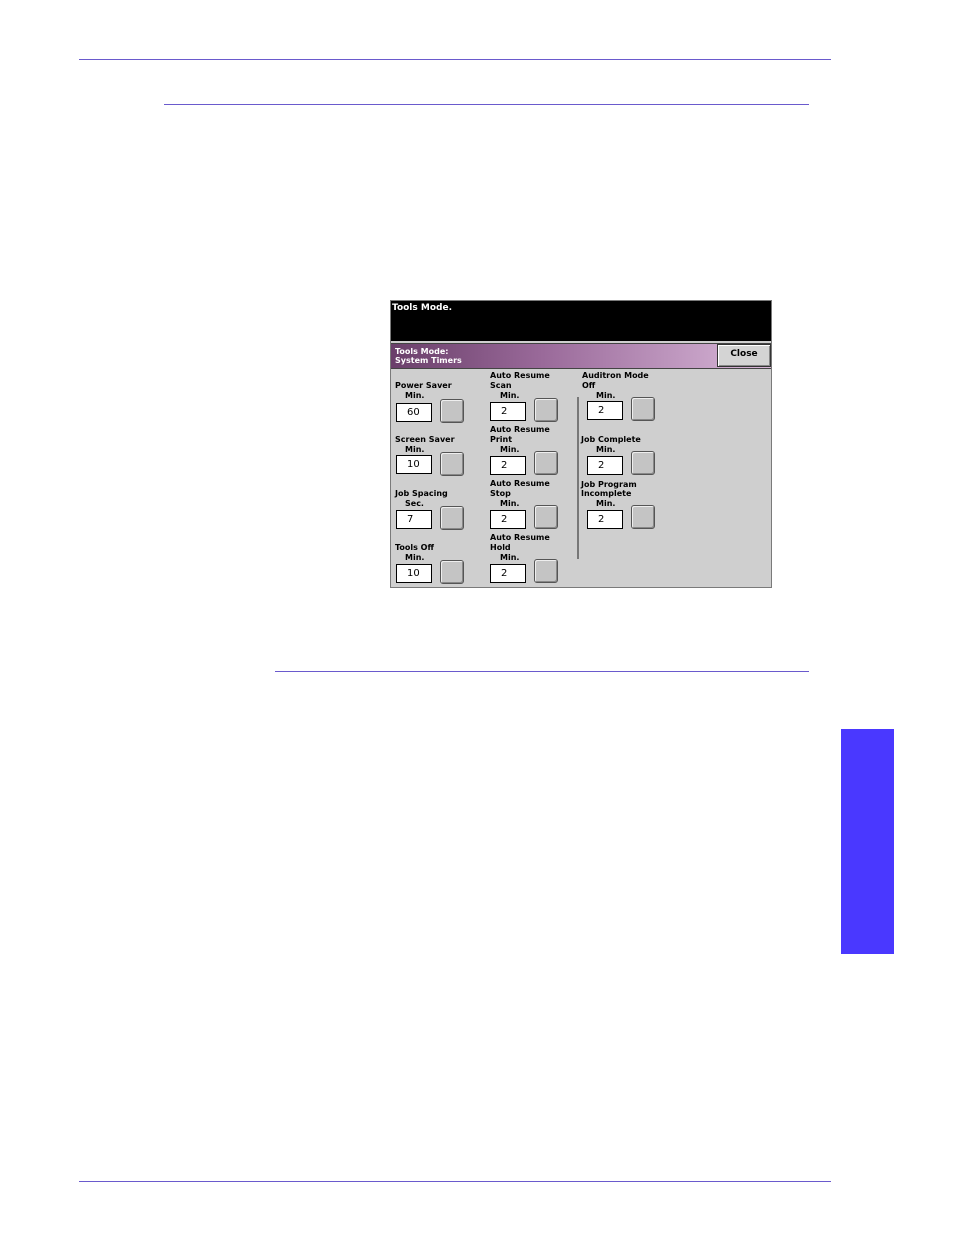  Describe the element at coordinates (578, 478) in the screenshot. I see `column-divider` at that location.